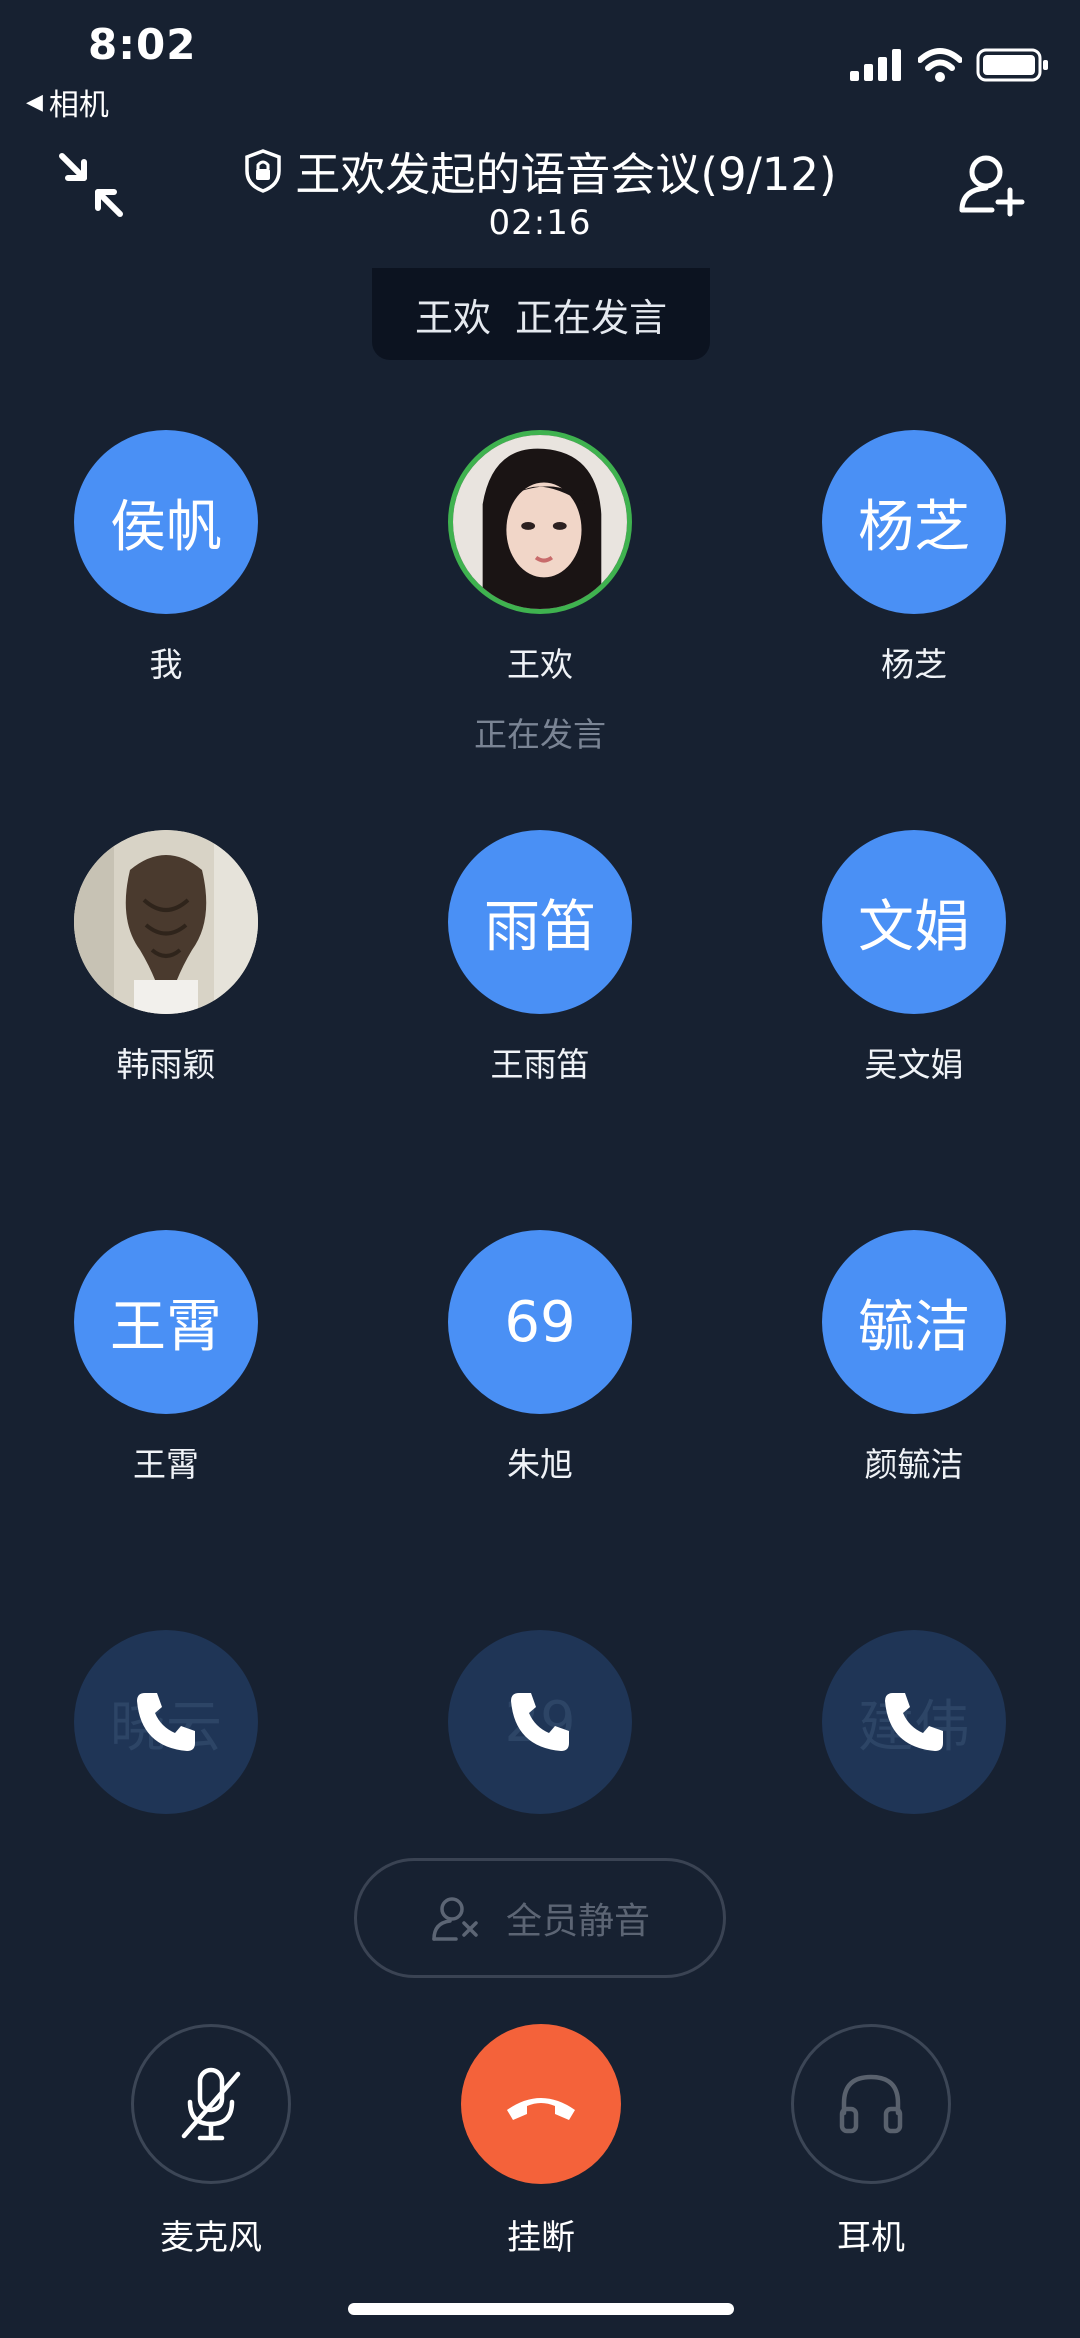 This screenshot has width=1080, height=2338. I want to click on call-title: 王欢发起的语音会议(9/12), so click(540, 170).